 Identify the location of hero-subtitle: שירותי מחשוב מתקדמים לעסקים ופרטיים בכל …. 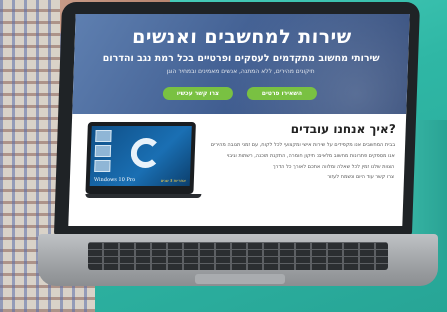
(241, 58).